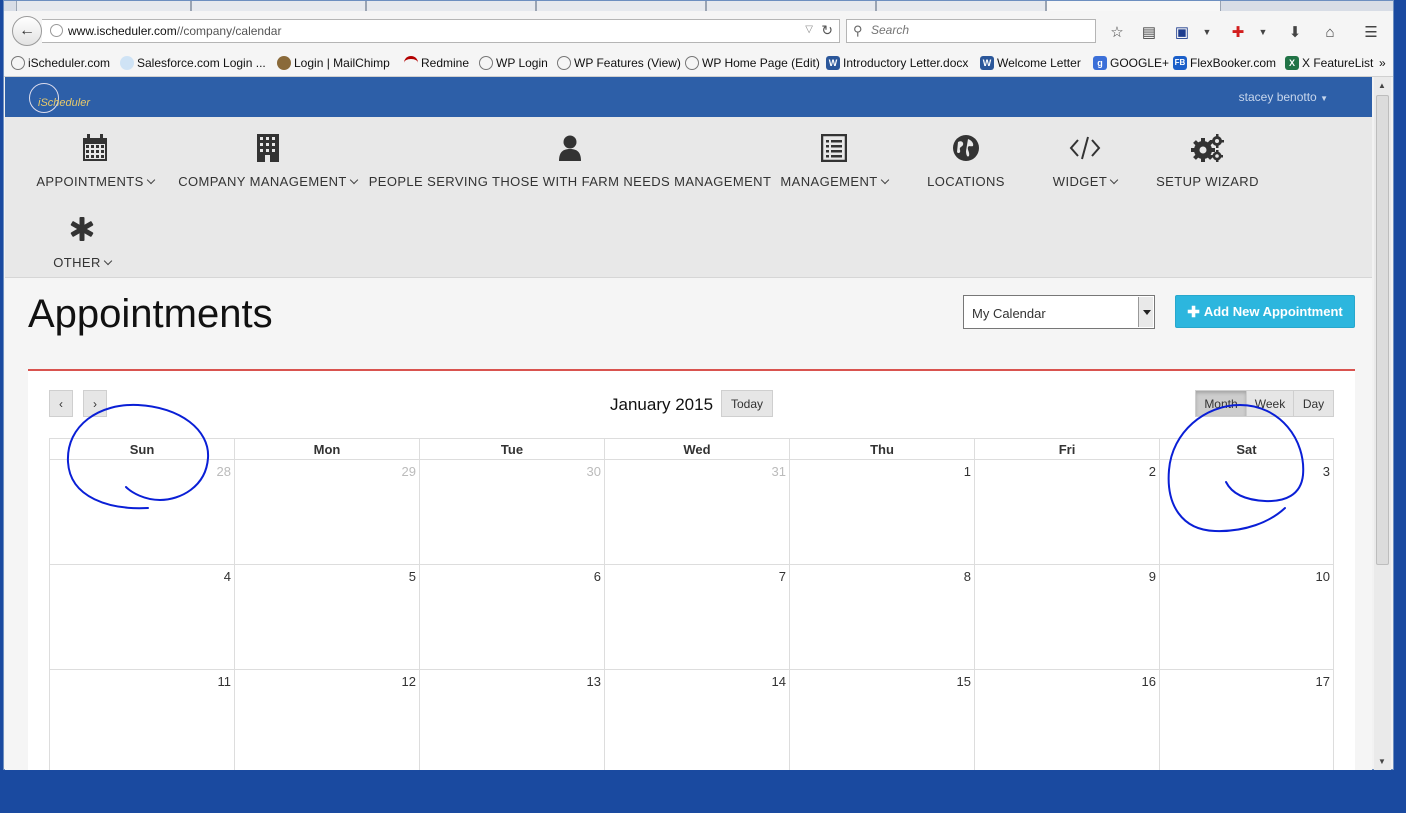 This screenshot has width=1406, height=813. I want to click on nav-label: LOCATIONS, so click(966, 181).